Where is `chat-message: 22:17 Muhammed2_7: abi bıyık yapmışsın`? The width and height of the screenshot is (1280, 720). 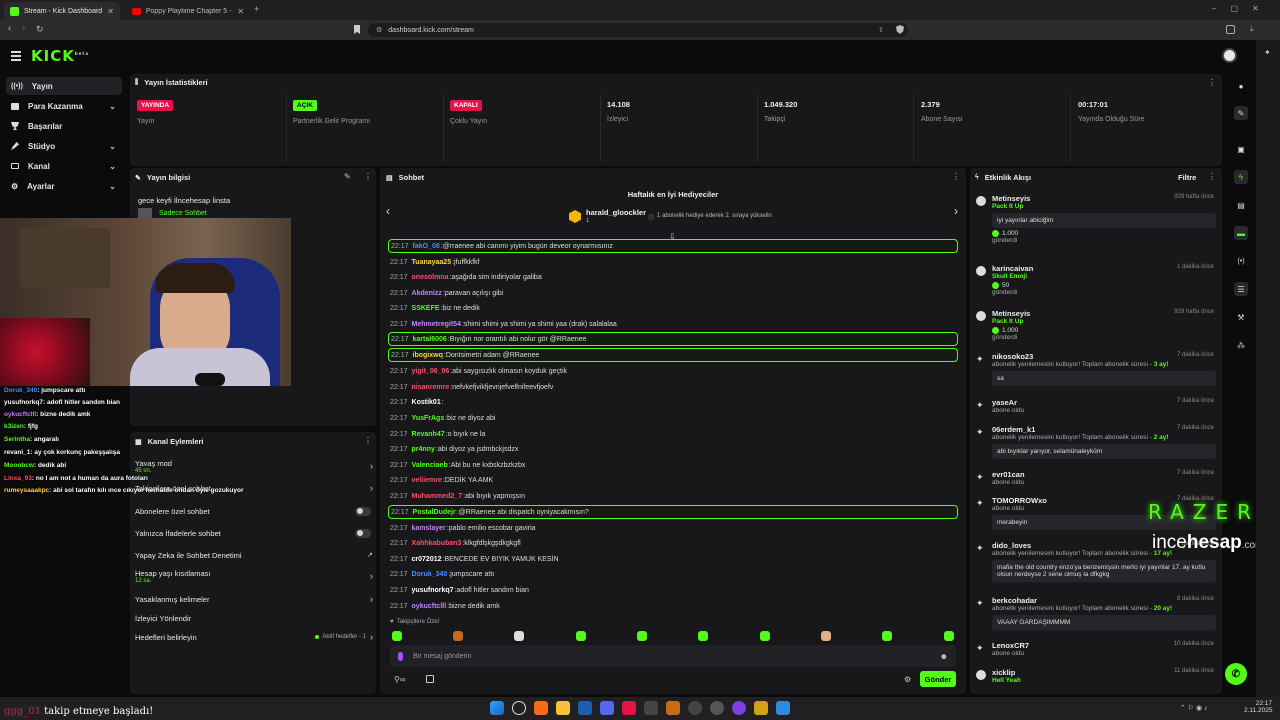 chat-message: 22:17 Muhammed2_7: abi bıyık yapmışsın is located at coordinates (673, 496).